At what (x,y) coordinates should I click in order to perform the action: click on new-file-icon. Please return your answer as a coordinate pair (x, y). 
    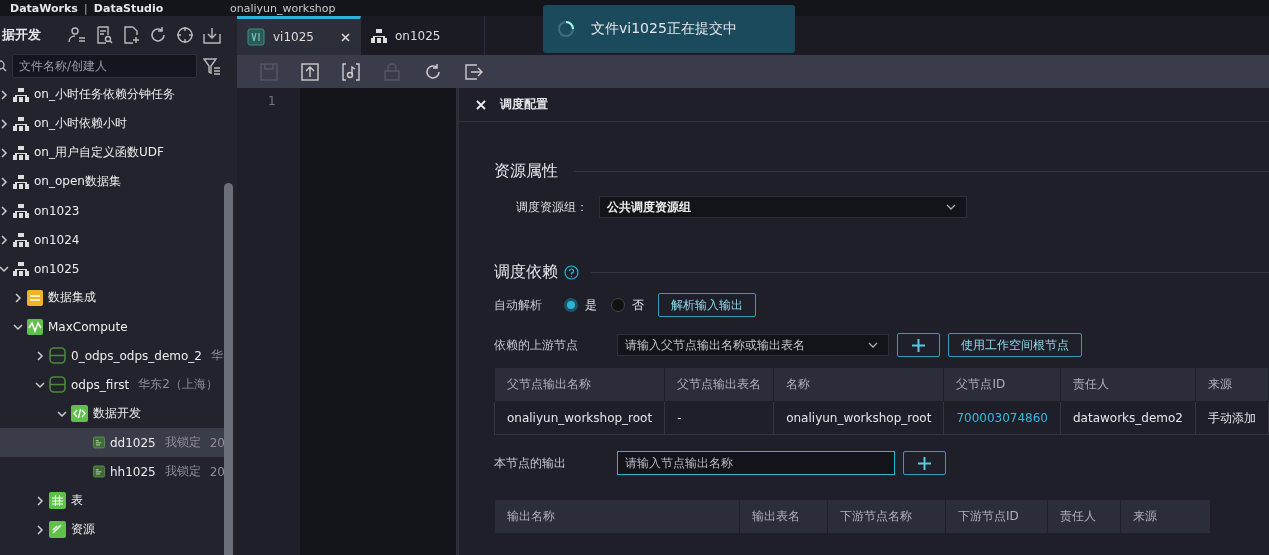
    Looking at the image, I should click on (131, 35).